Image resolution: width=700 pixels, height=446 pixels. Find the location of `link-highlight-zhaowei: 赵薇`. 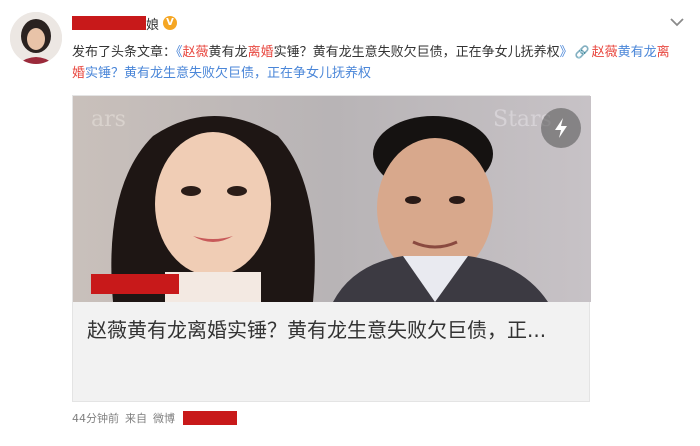

link-highlight-zhaowei: 赵薇 is located at coordinates (604, 52).